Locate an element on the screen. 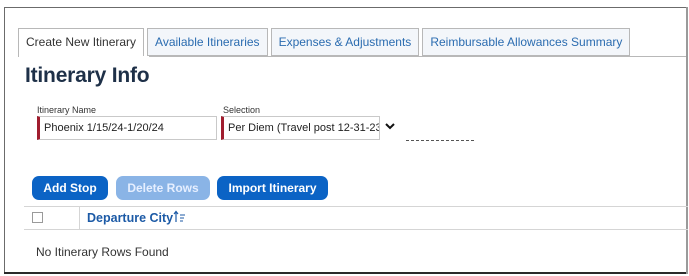  selection-label: Selection is located at coordinates (242, 110).